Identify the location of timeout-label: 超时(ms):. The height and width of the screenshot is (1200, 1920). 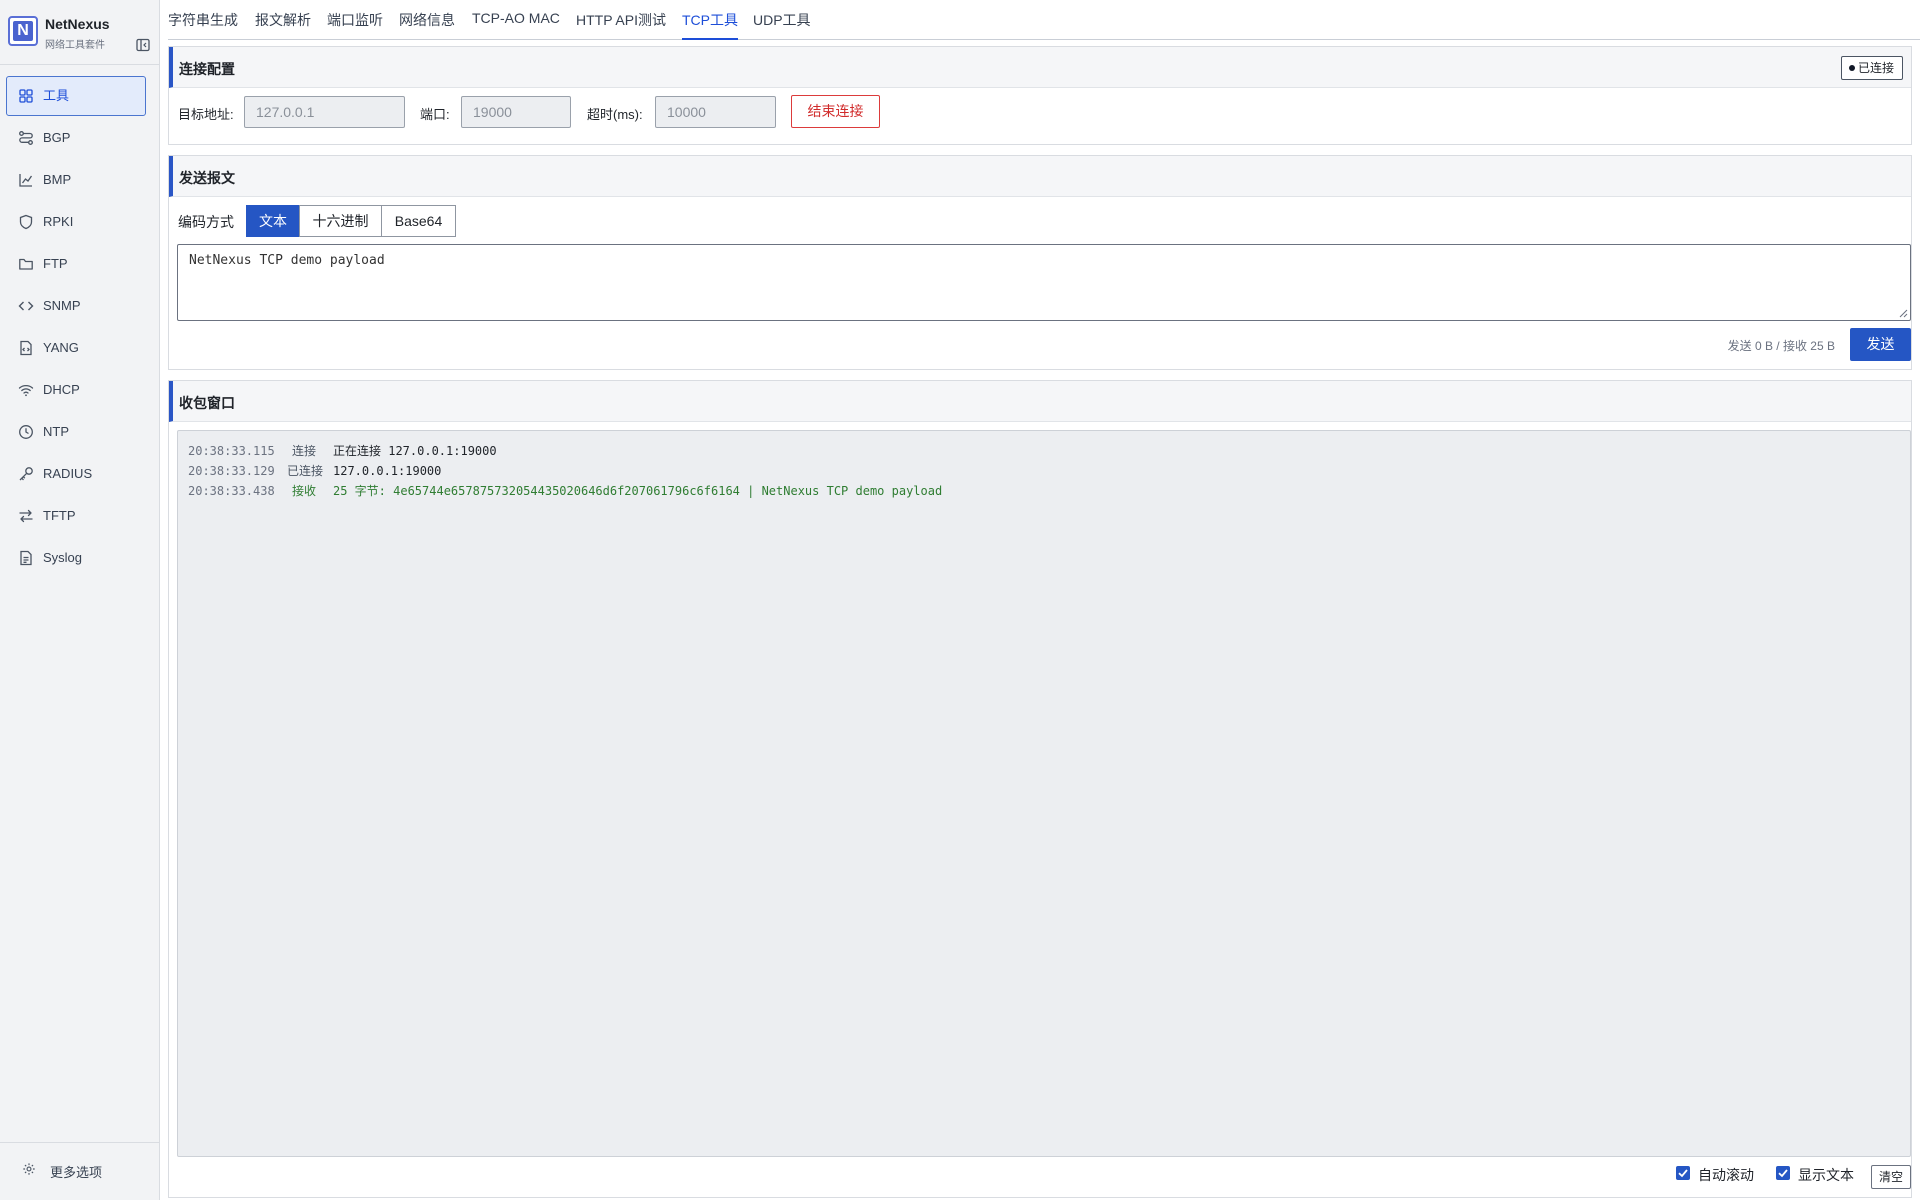
(615, 114).